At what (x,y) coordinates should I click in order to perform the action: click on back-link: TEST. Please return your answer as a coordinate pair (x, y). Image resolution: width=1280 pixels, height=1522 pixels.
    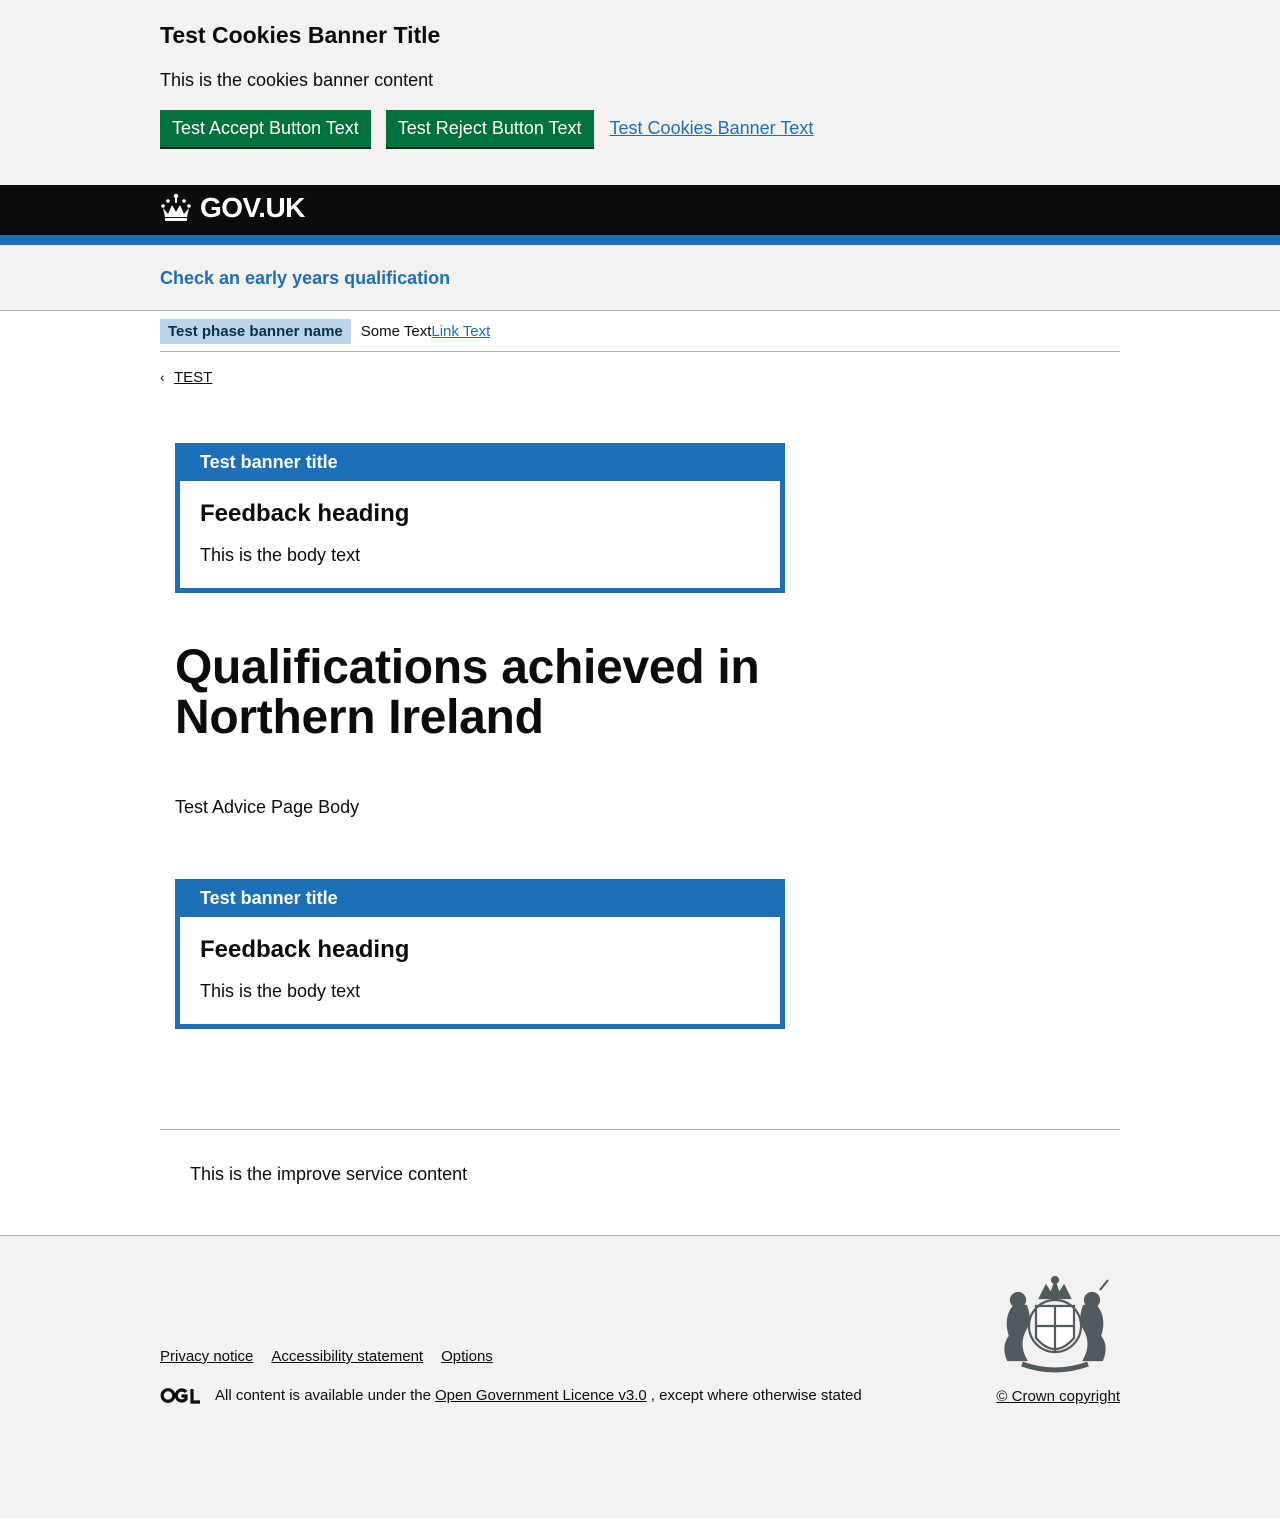
    Looking at the image, I should click on (193, 377).